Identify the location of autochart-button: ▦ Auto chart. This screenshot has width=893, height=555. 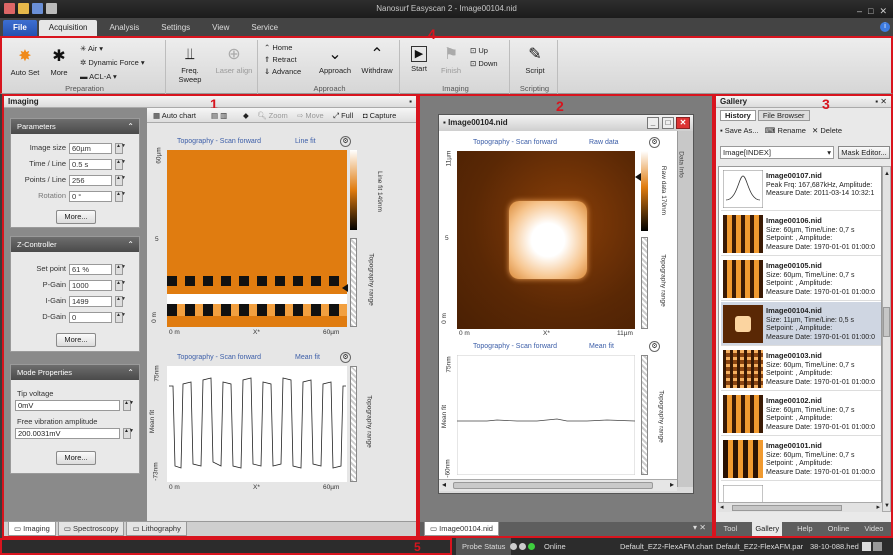
(174, 115).